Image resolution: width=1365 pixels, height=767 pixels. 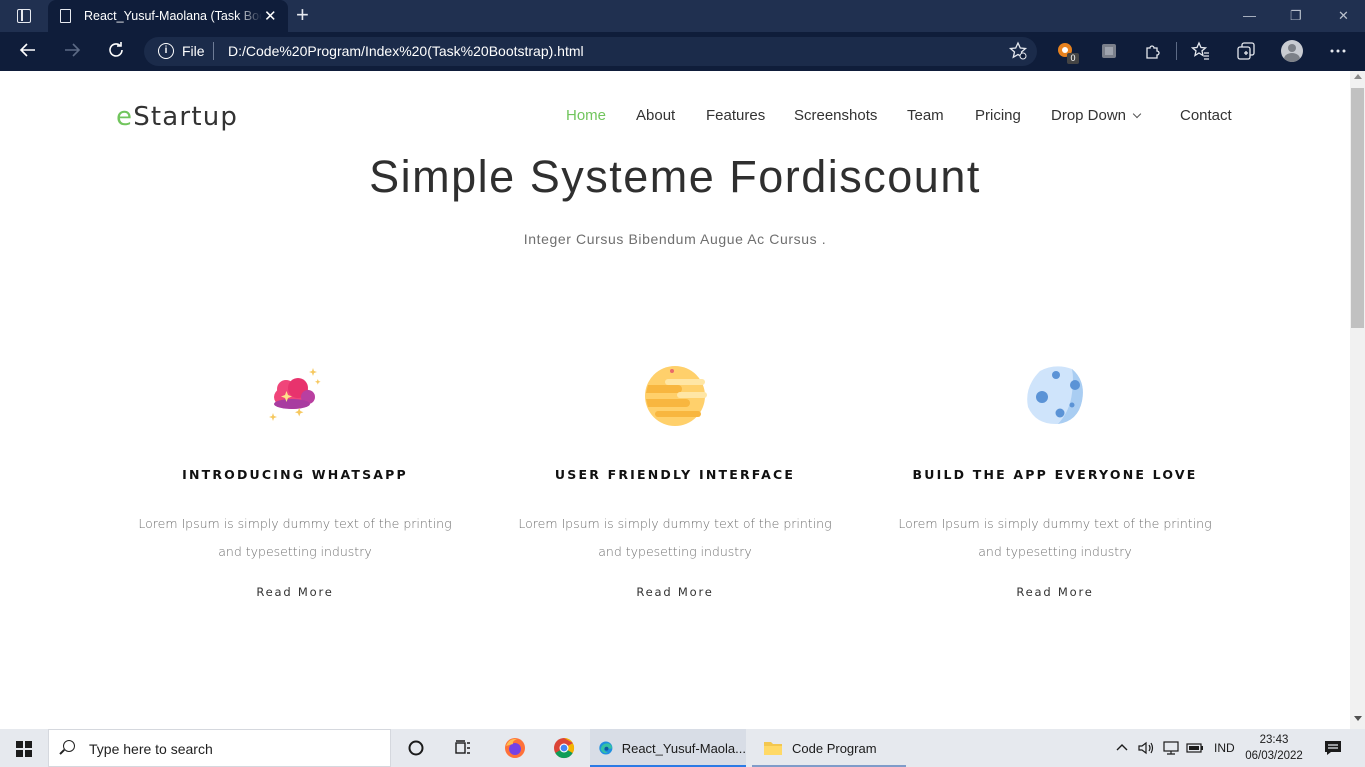 I want to click on notifications-button, so click(x=1333, y=749).